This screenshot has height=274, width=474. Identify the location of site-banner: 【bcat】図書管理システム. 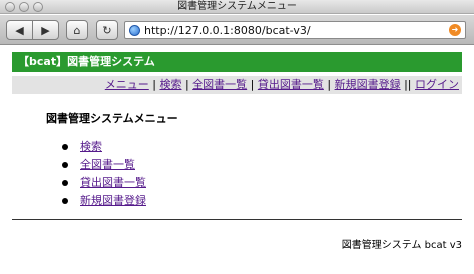
(237, 62).